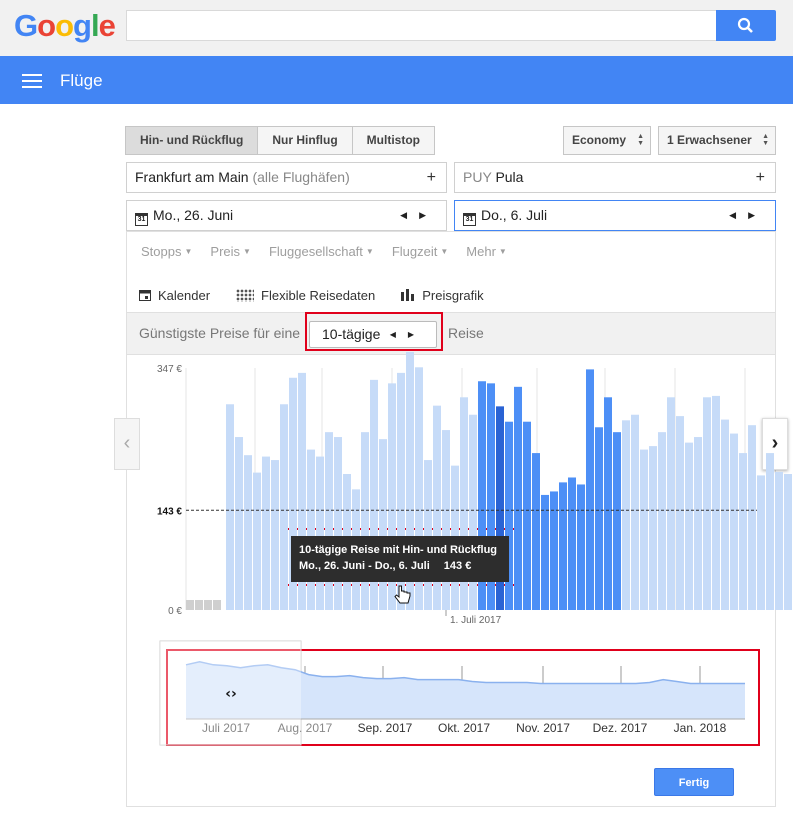 The image size is (793, 818). I want to click on google-logo: Google, so click(65, 26).